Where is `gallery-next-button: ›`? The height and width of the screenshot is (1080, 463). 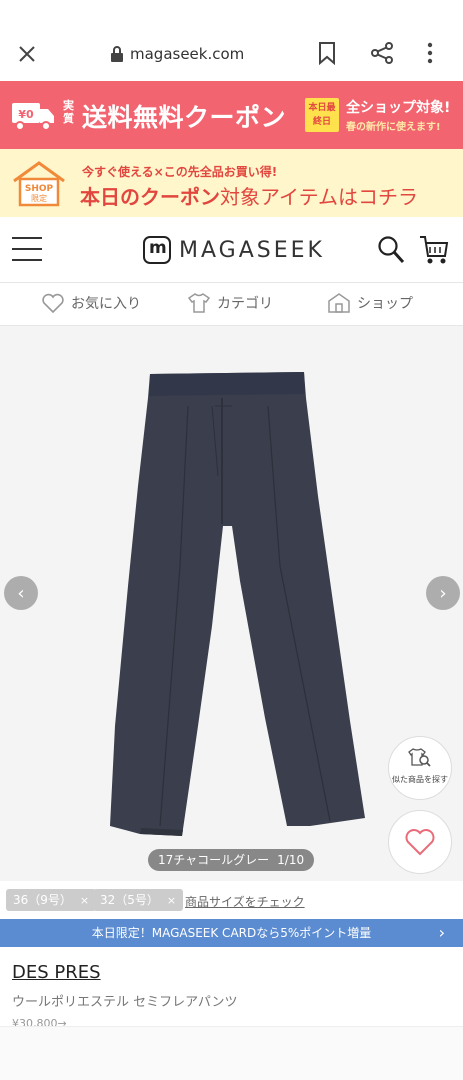
gallery-next-button: › is located at coordinates (443, 593).